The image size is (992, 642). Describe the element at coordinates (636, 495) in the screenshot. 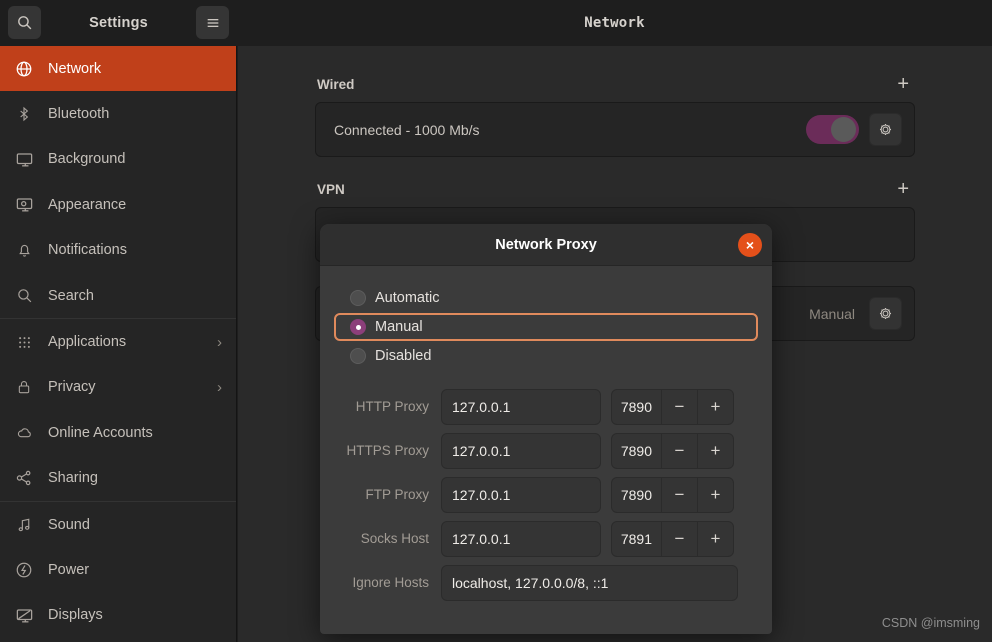

I see `ftp-proxy-port-value: 7890` at that location.